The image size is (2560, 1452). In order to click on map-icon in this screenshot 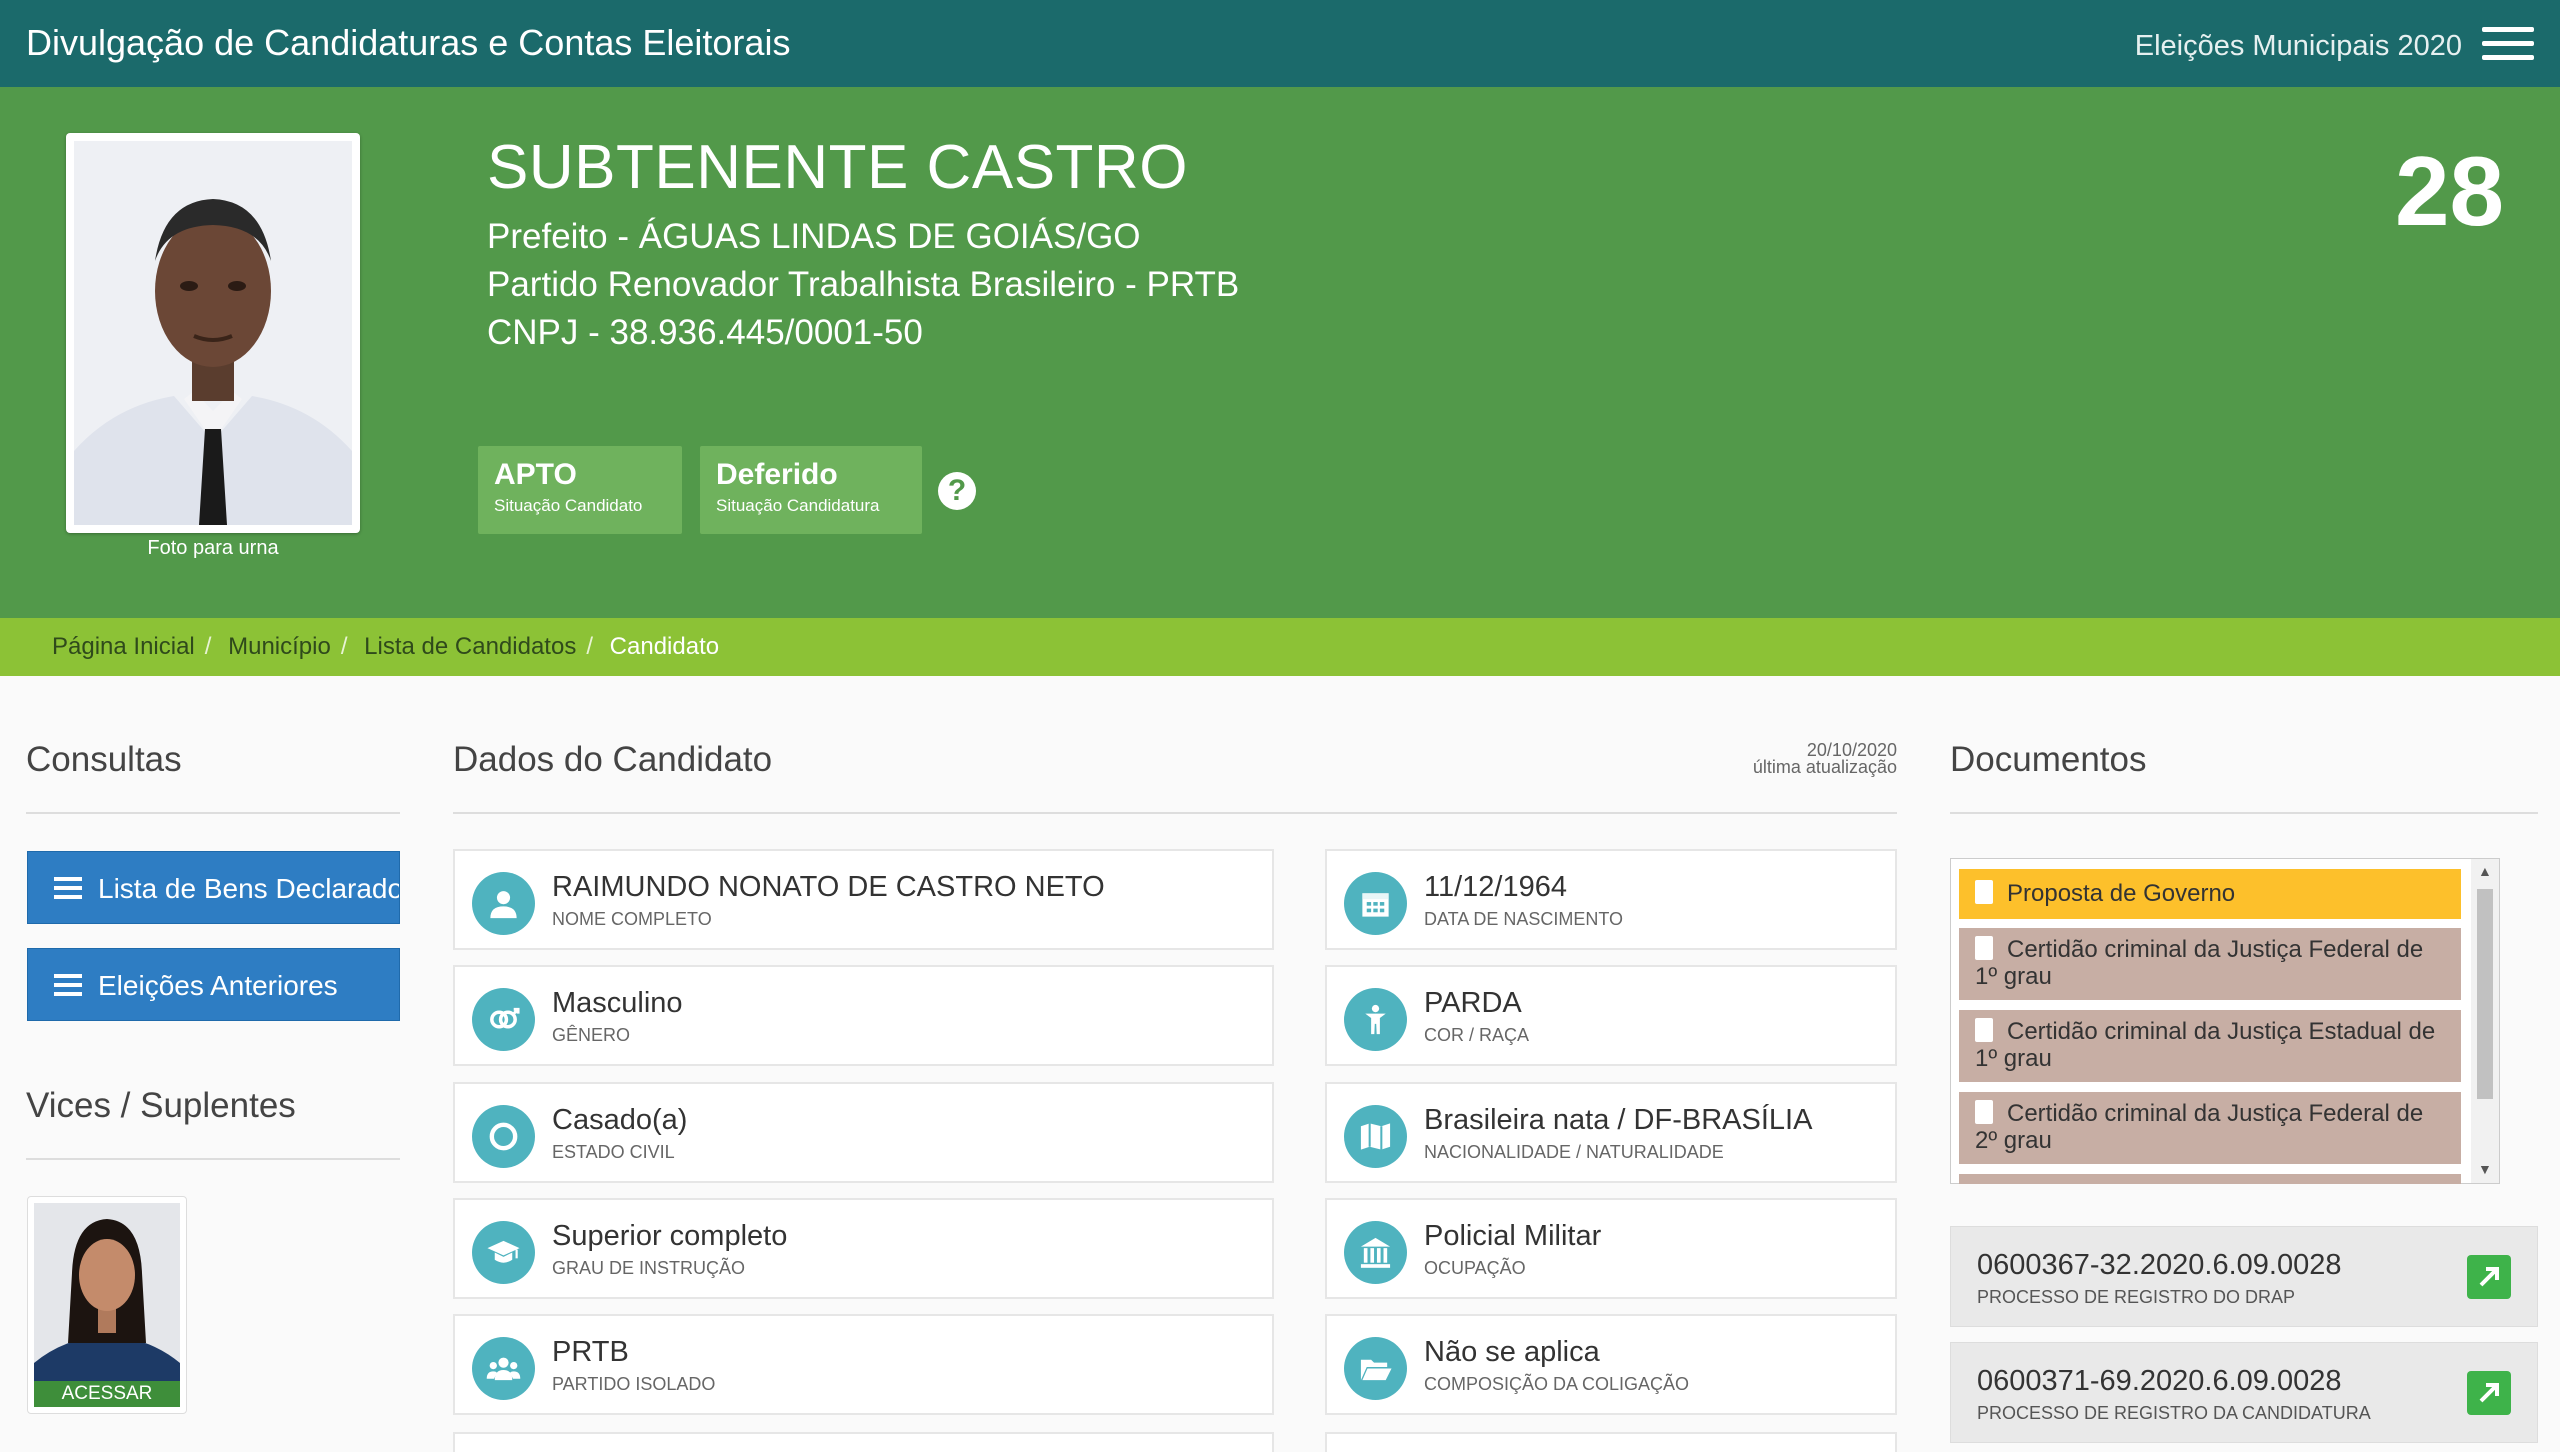, I will do `click(1375, 1136)`.